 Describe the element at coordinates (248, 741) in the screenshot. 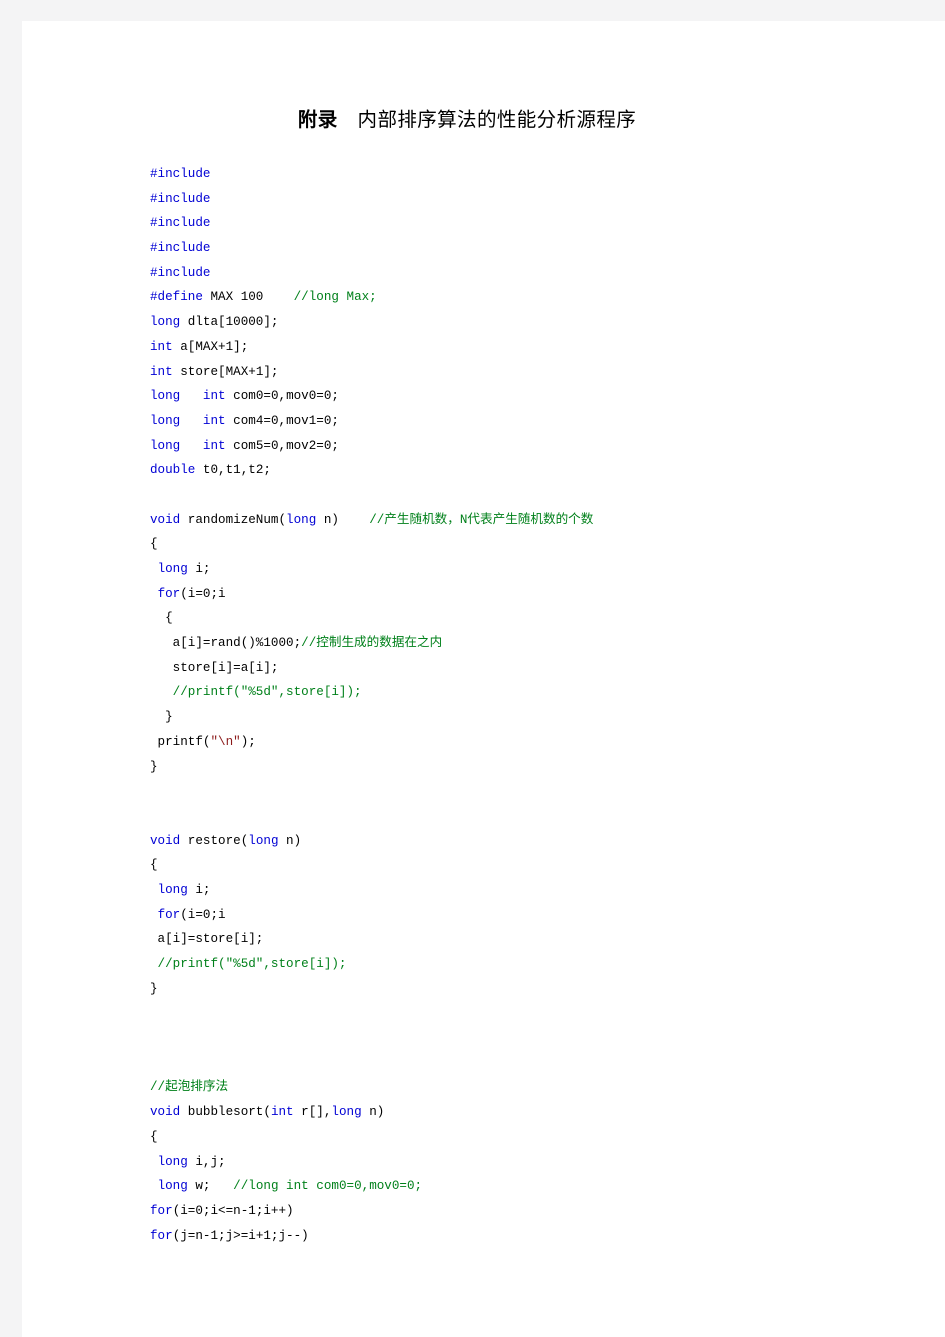

I see `code-token-pln: );` at that location.